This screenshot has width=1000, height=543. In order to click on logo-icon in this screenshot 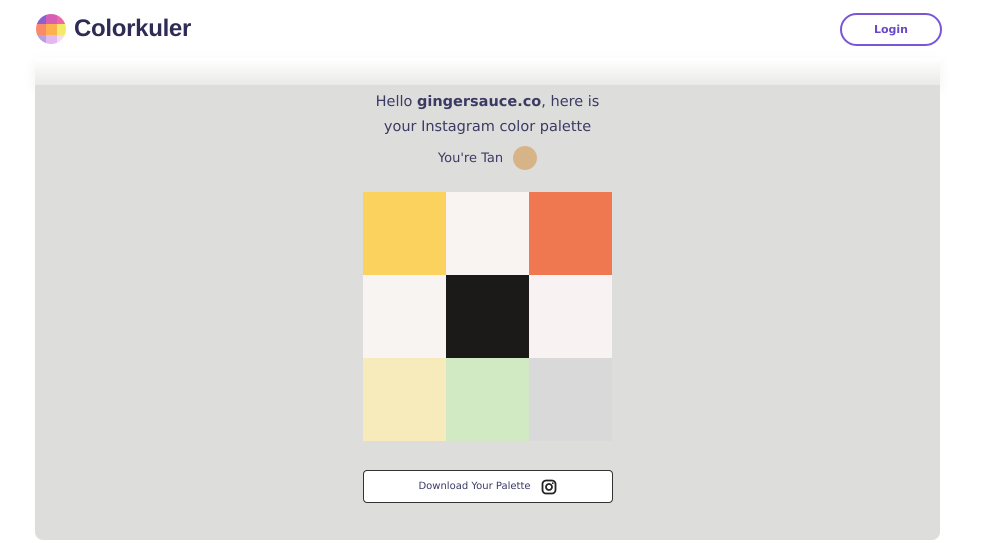, I will do `click(51, 29)`.